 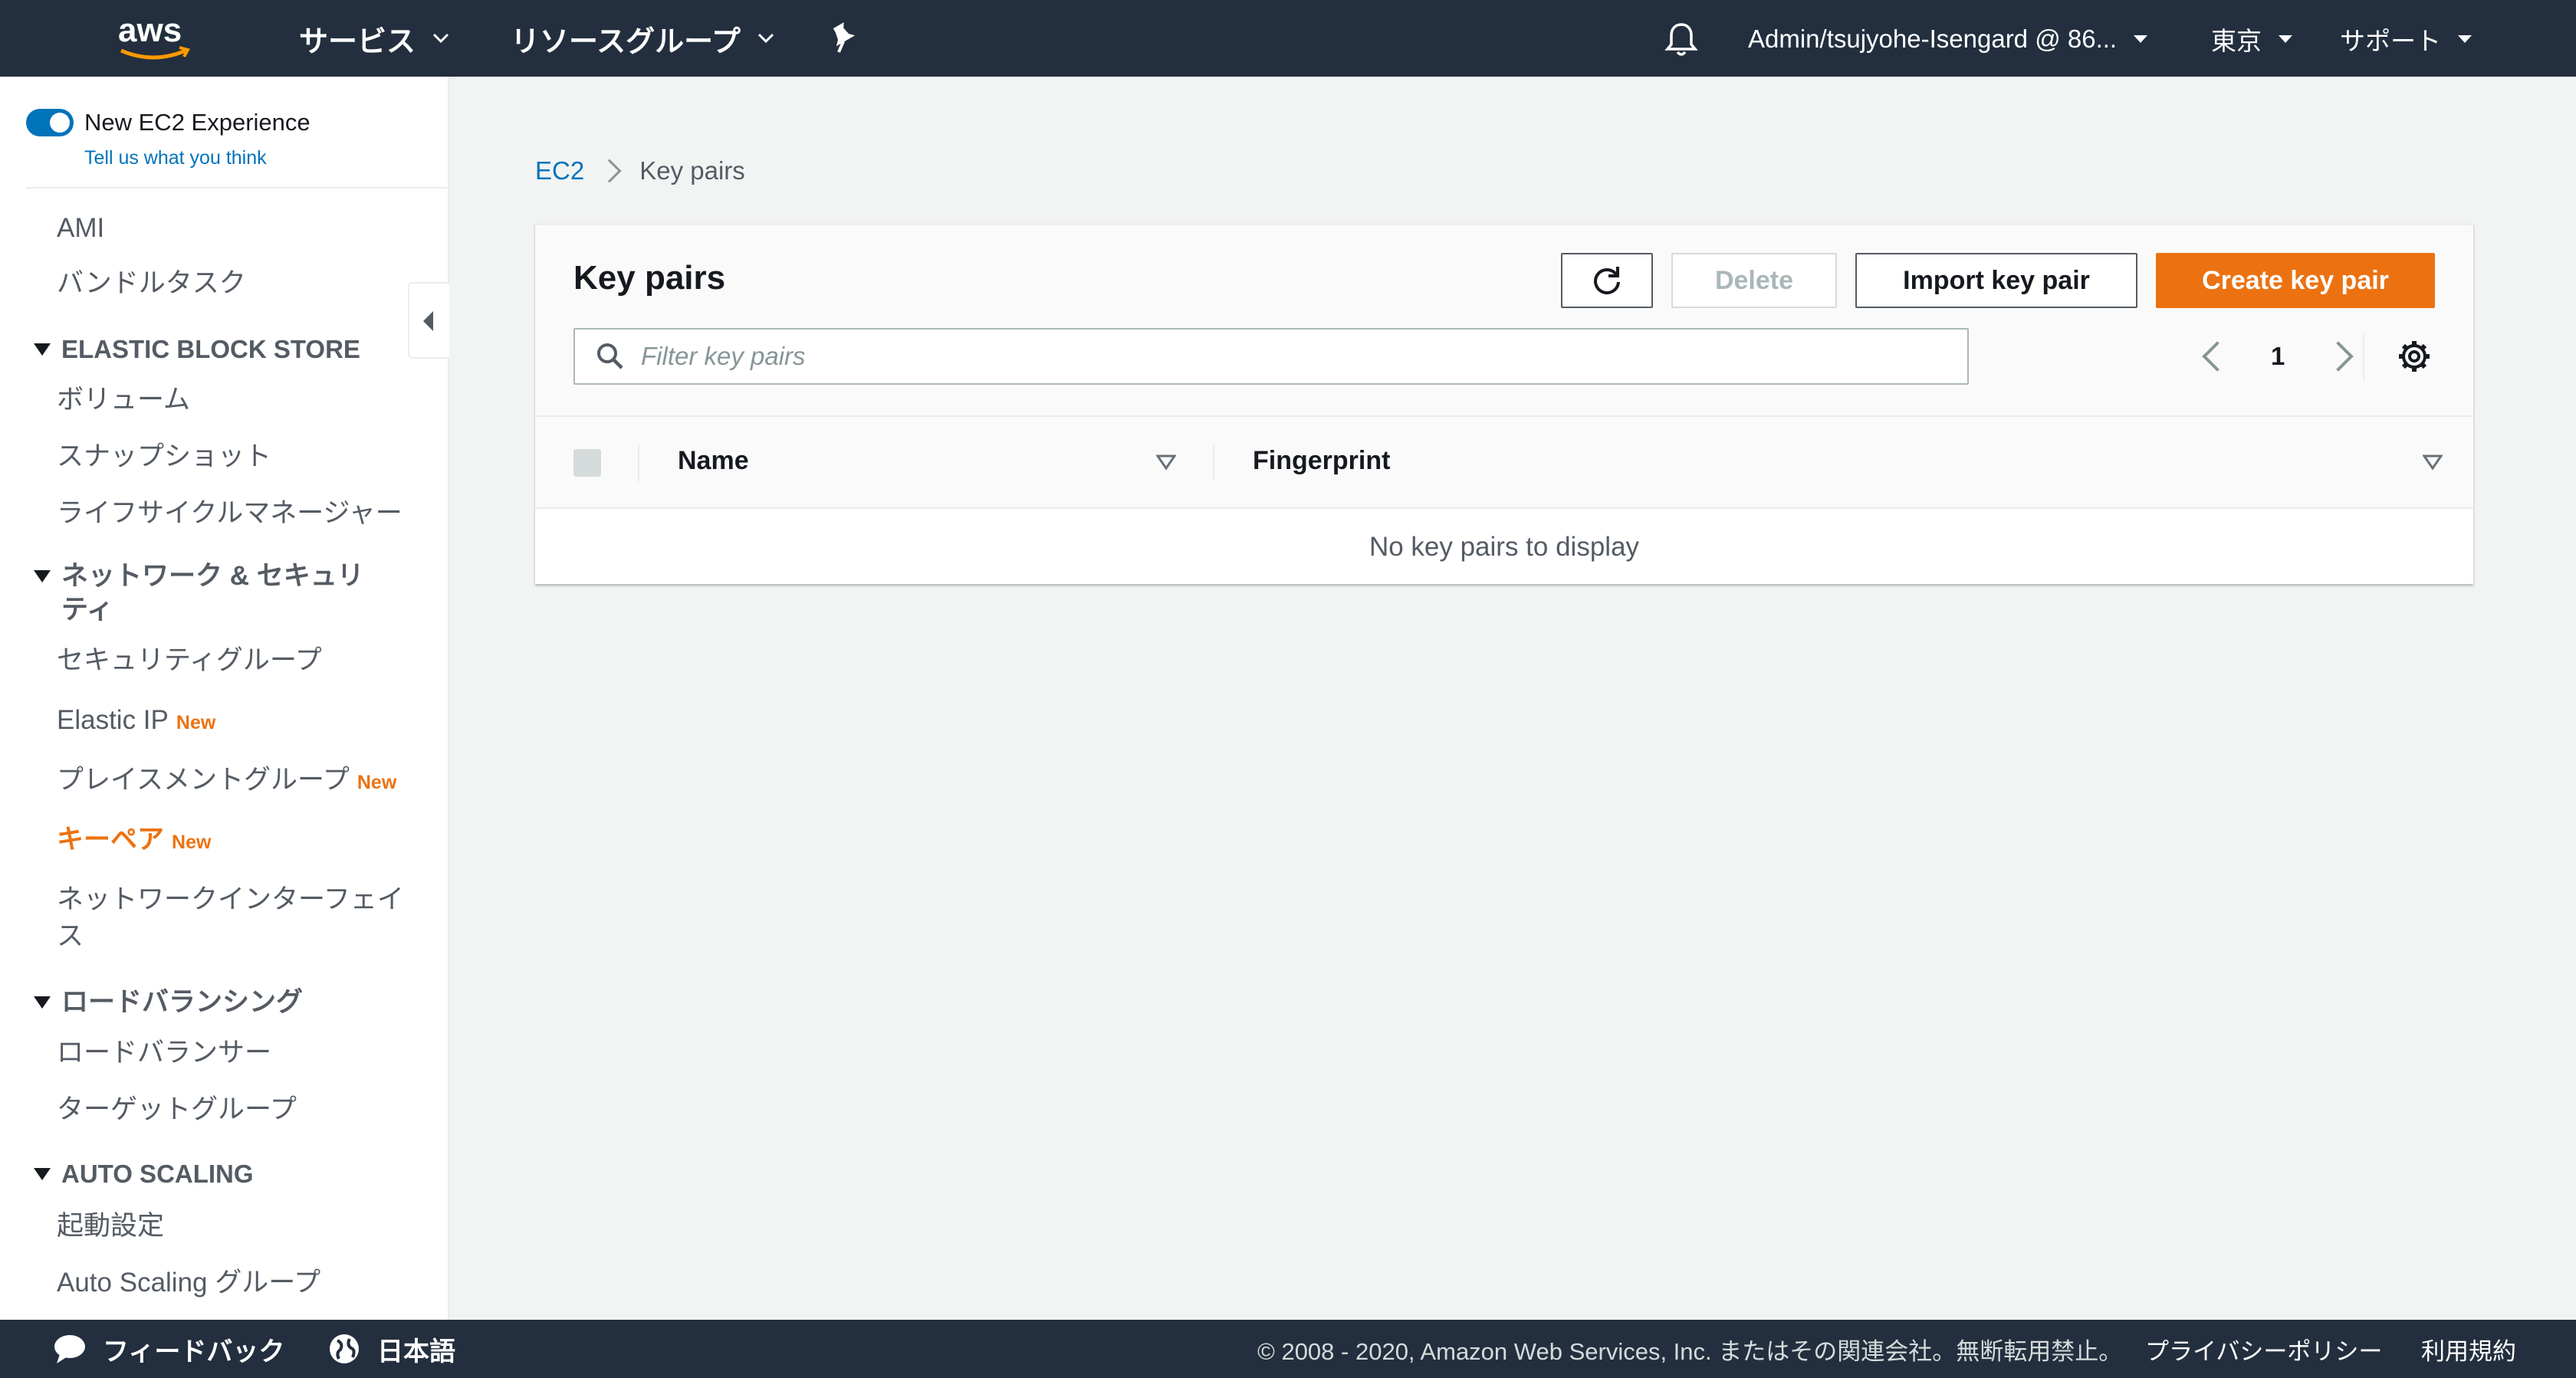 I want to click on pager-divider, so click(x=2364, y=356).